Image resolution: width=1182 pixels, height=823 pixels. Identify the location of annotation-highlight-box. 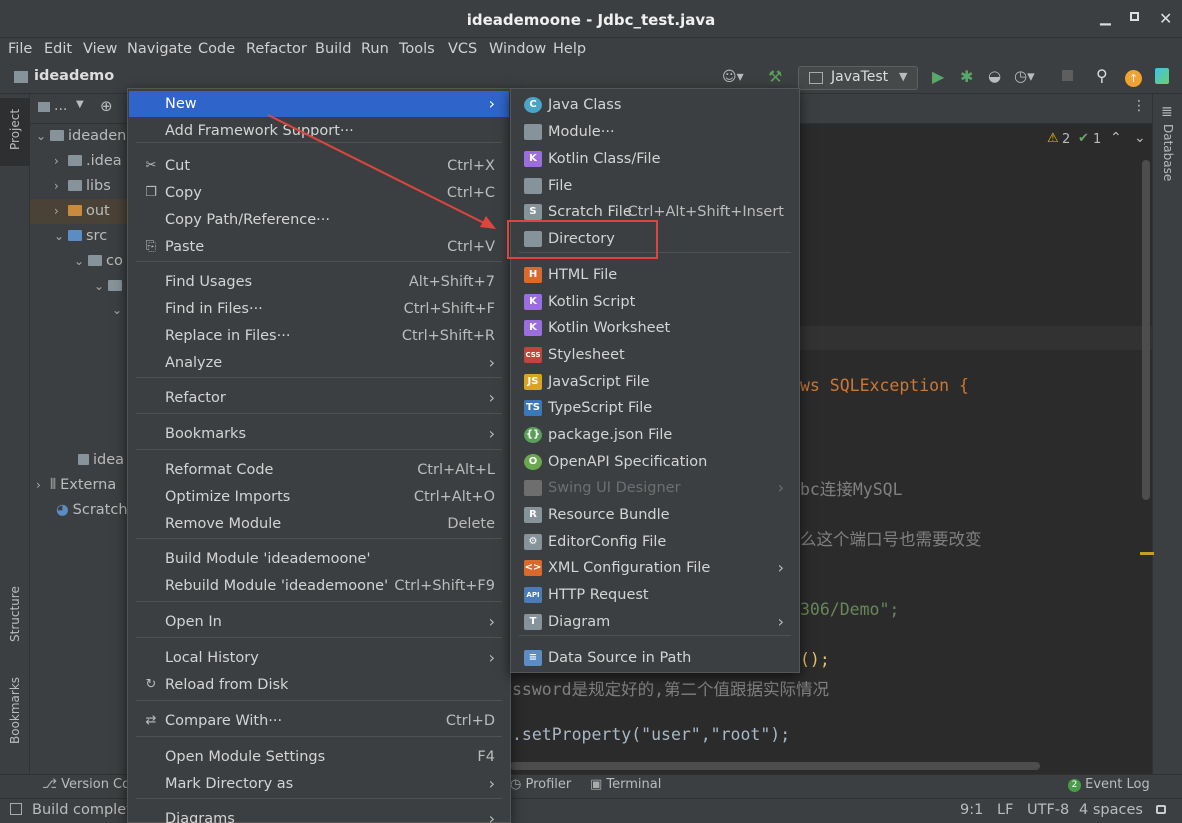
(582, 239).